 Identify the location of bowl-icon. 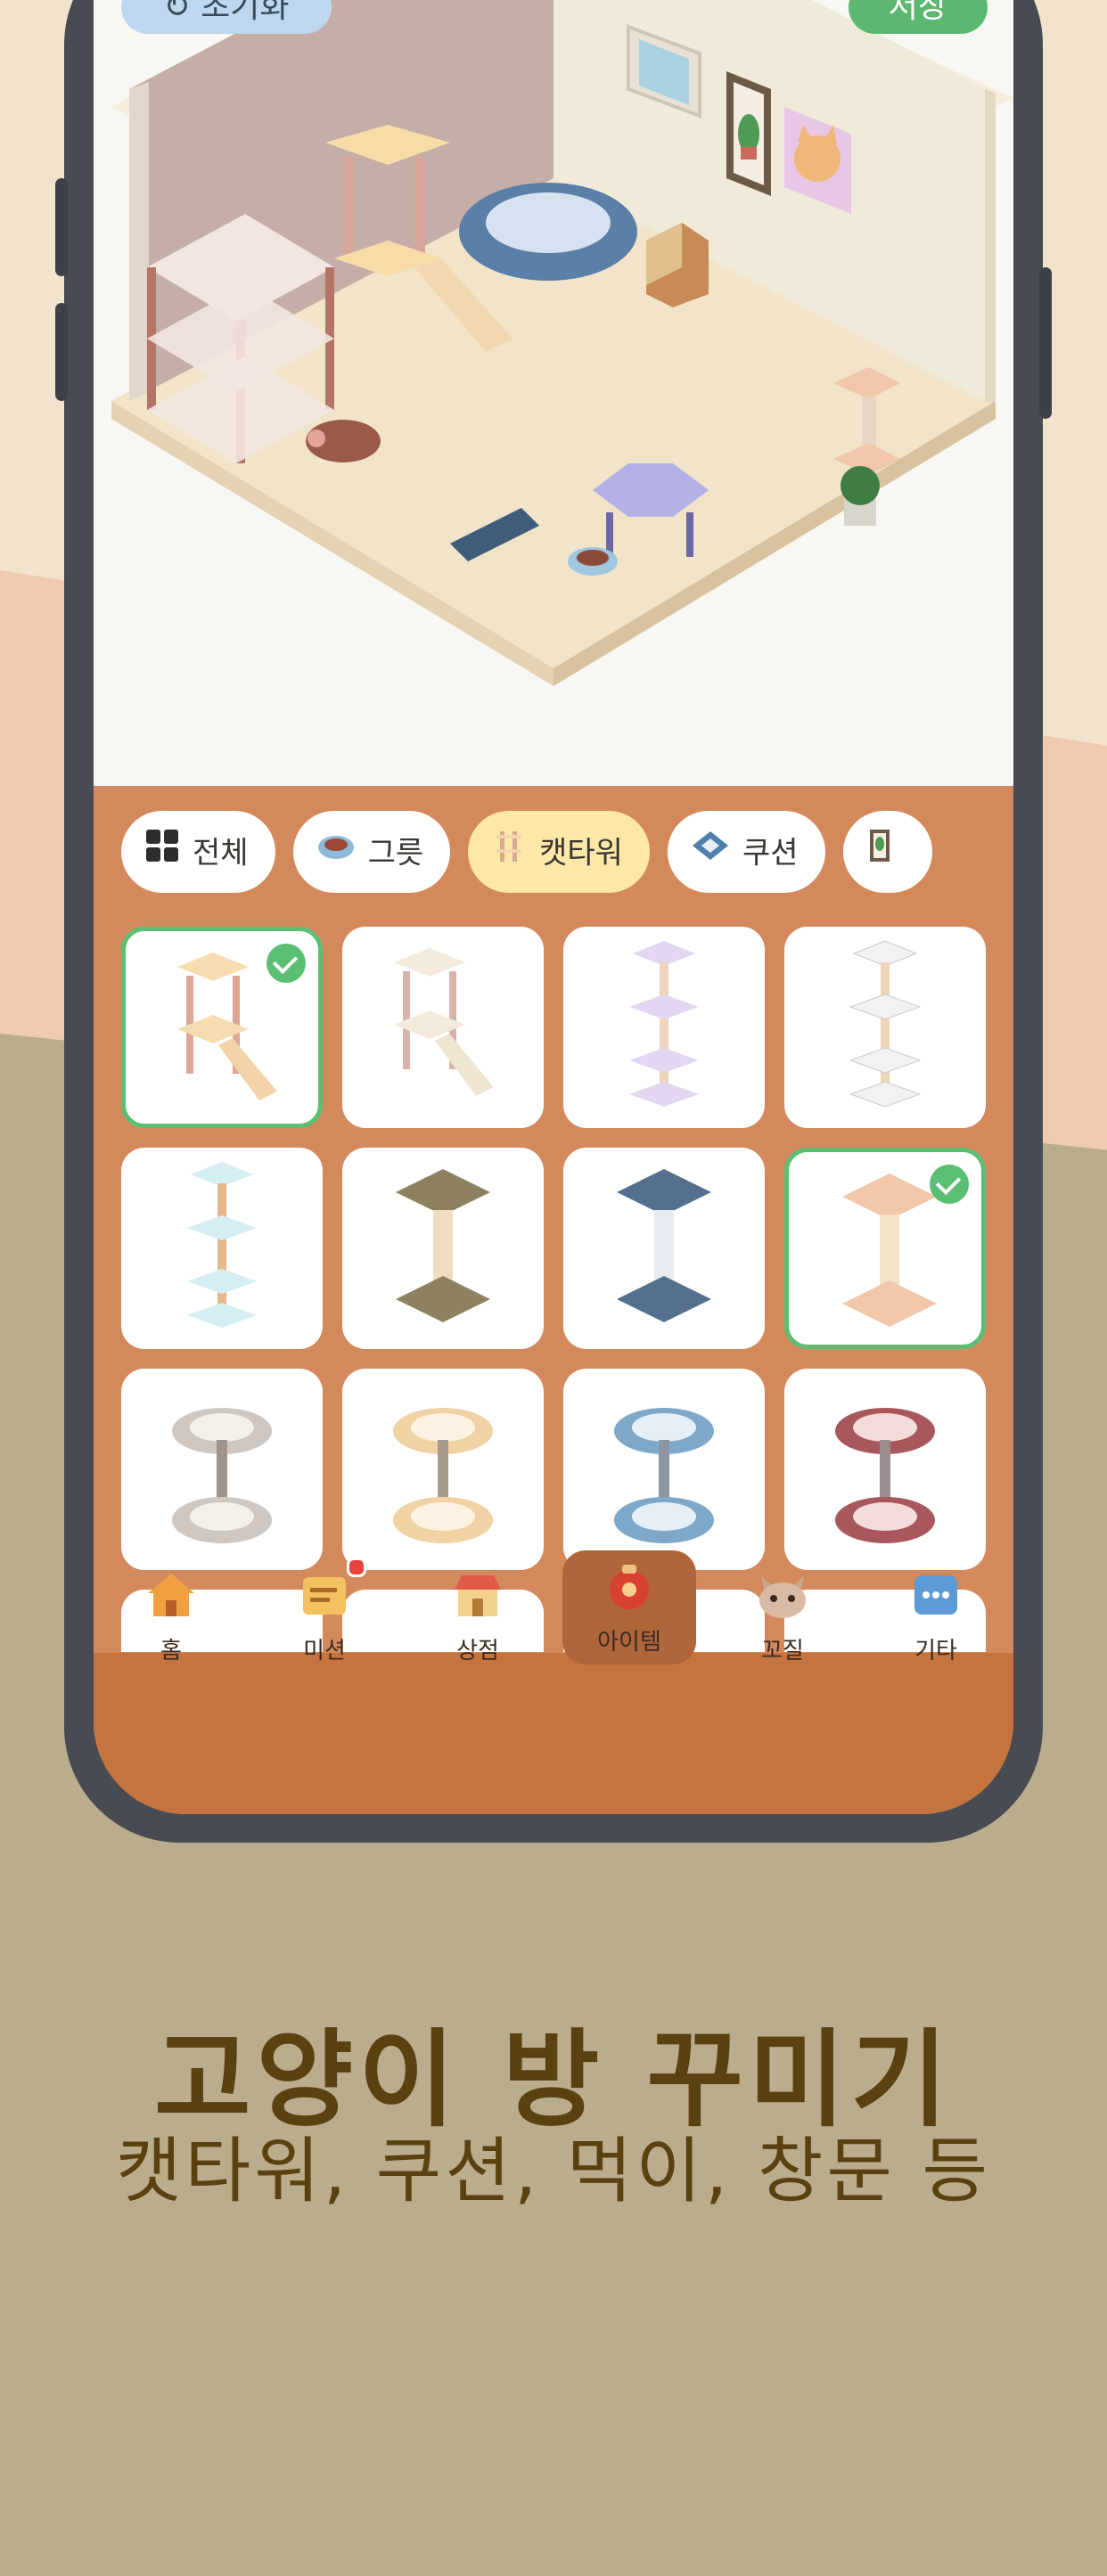
(336, 853).